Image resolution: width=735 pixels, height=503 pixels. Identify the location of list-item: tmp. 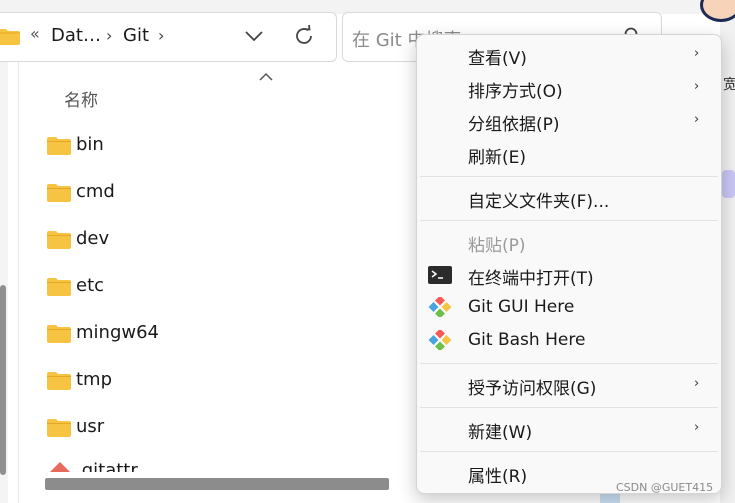
(224, 380).